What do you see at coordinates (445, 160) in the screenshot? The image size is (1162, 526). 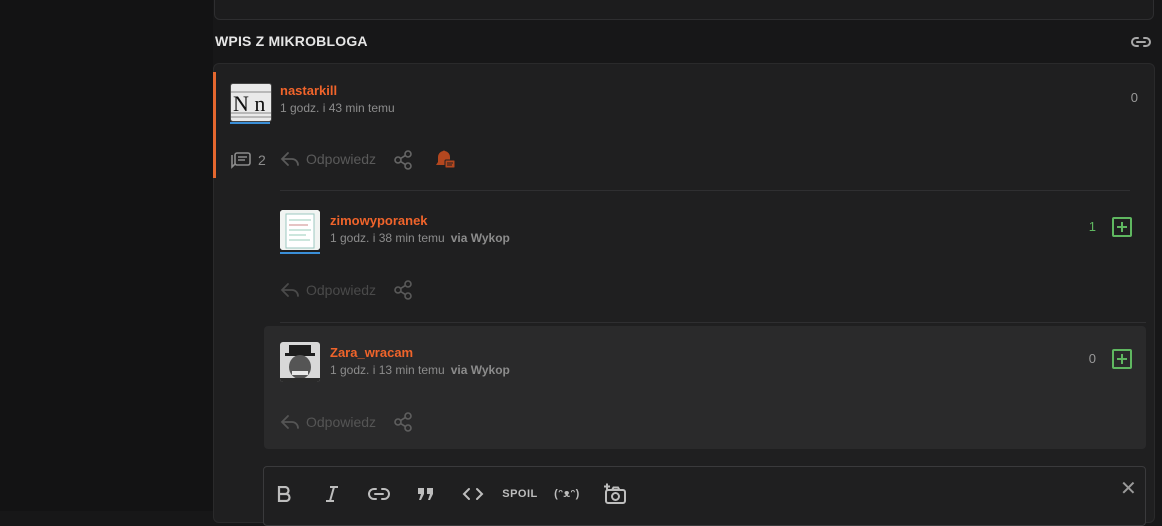 I see `notification-bell-icon` at bounding box center [445, 160].